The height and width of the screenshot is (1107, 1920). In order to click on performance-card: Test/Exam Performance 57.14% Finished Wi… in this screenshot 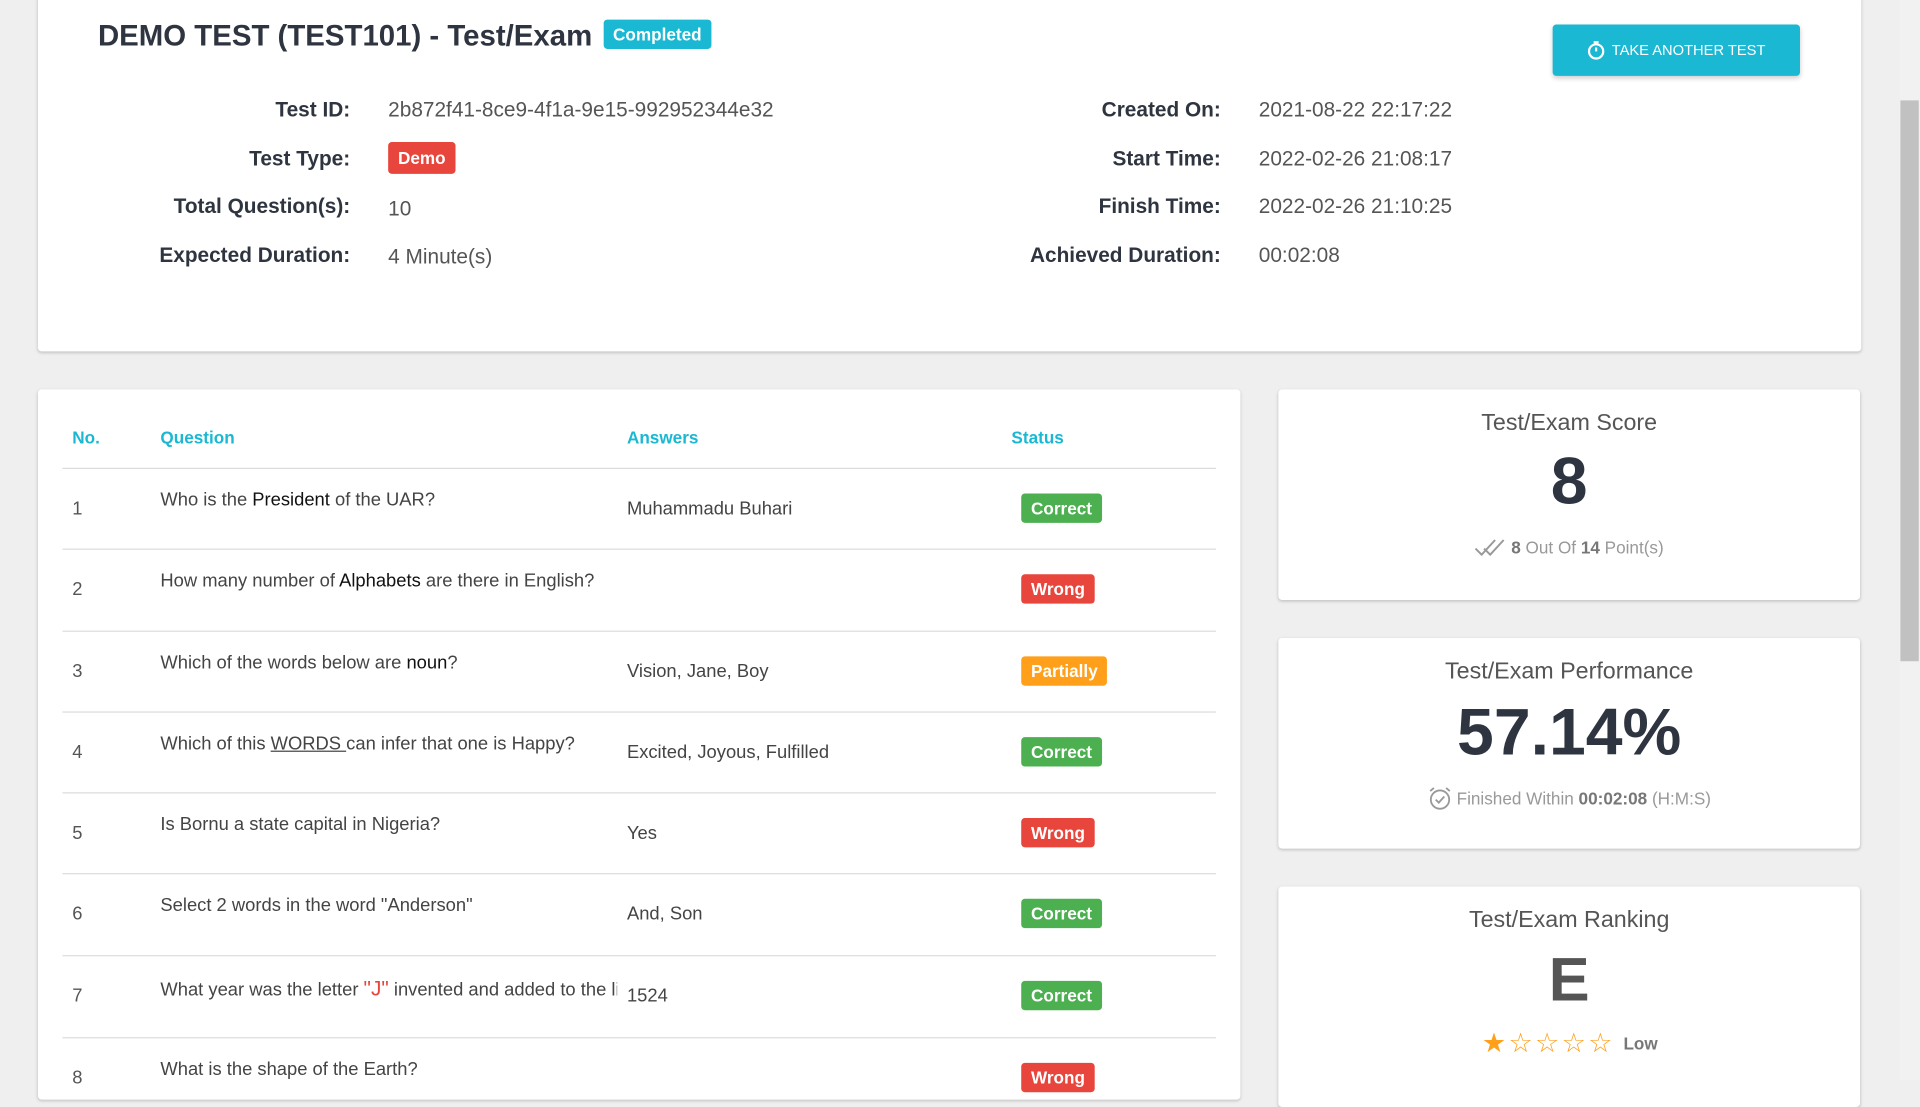, I will do `click(1569, 743)`.